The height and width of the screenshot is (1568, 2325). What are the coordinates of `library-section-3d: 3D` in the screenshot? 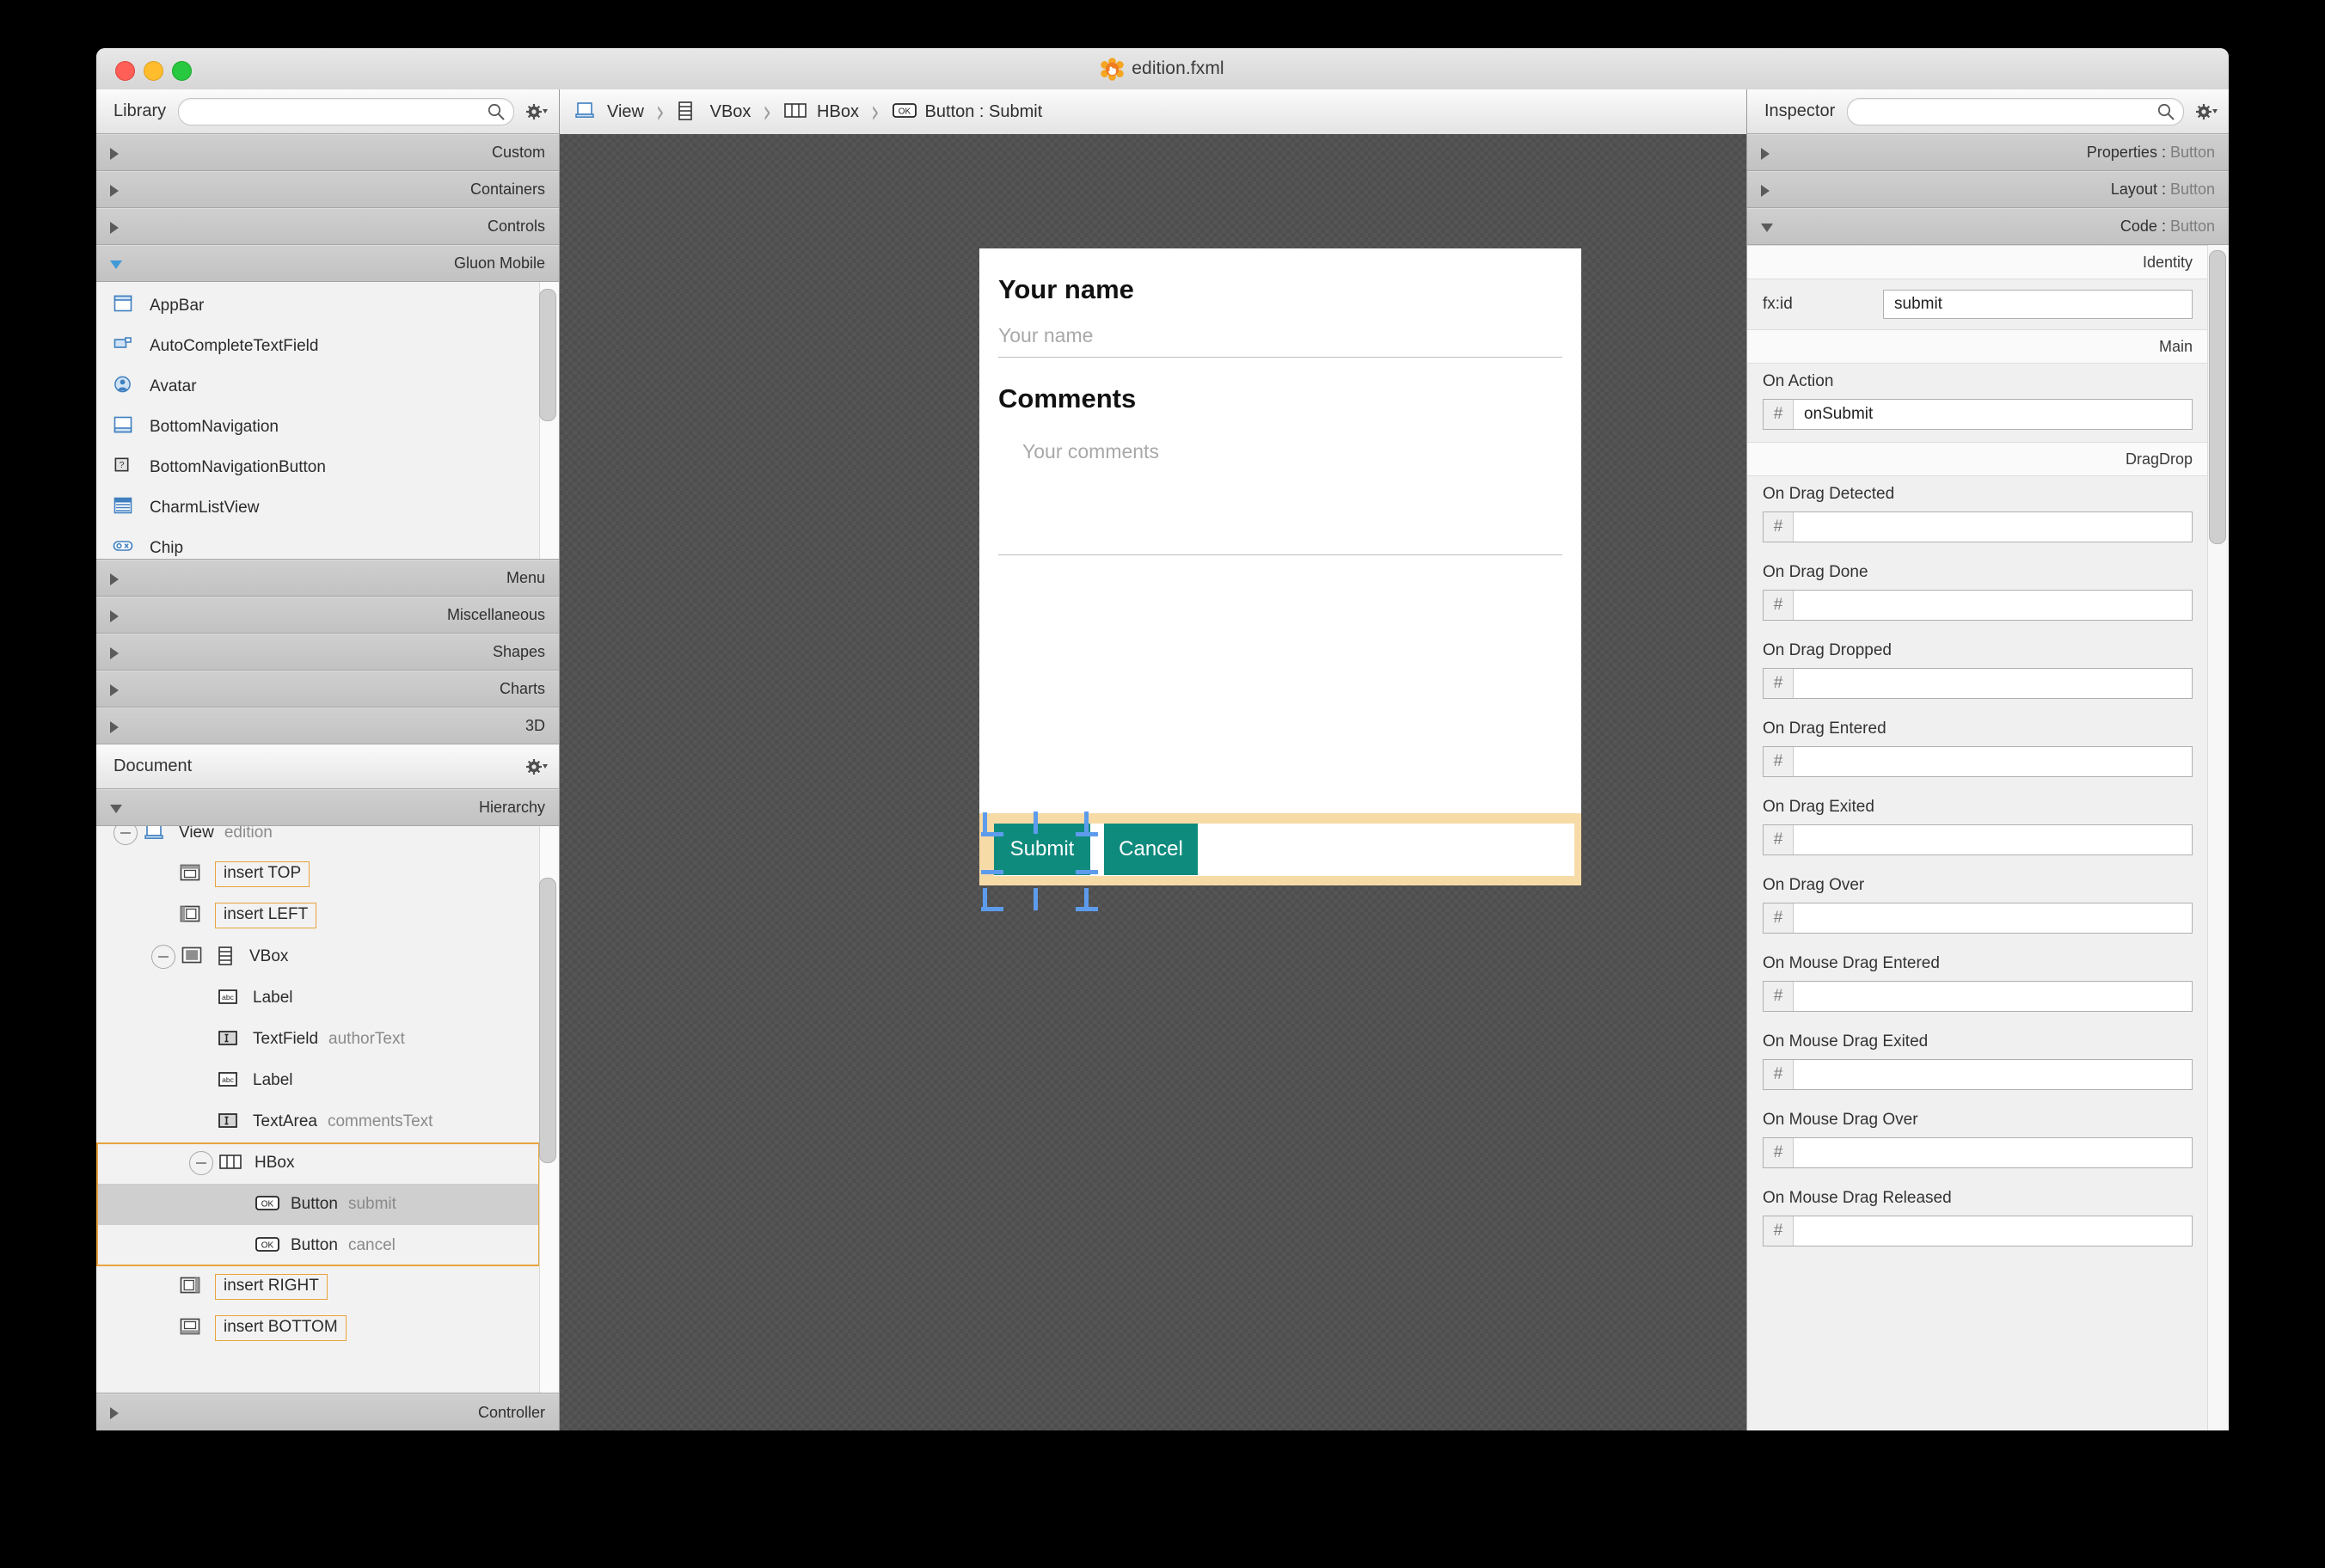 It's located at (328, 725).